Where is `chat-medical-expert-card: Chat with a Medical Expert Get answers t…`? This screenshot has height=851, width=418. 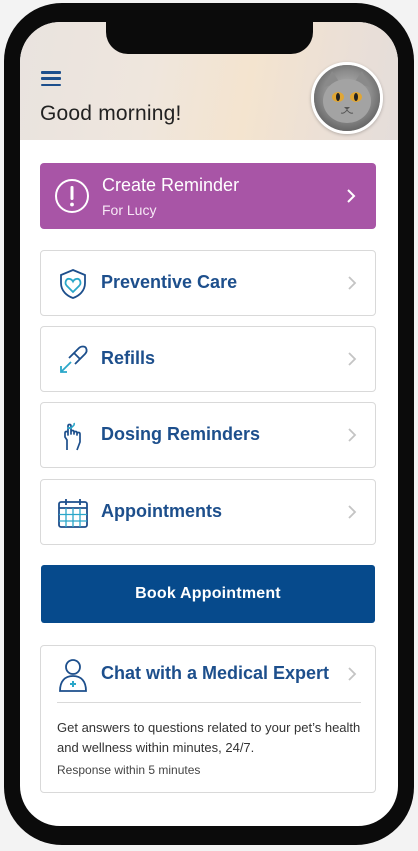 chat-medical-expert-card: Chat with a Medical Expert Get answers t… is located at coordinates (208, 719).